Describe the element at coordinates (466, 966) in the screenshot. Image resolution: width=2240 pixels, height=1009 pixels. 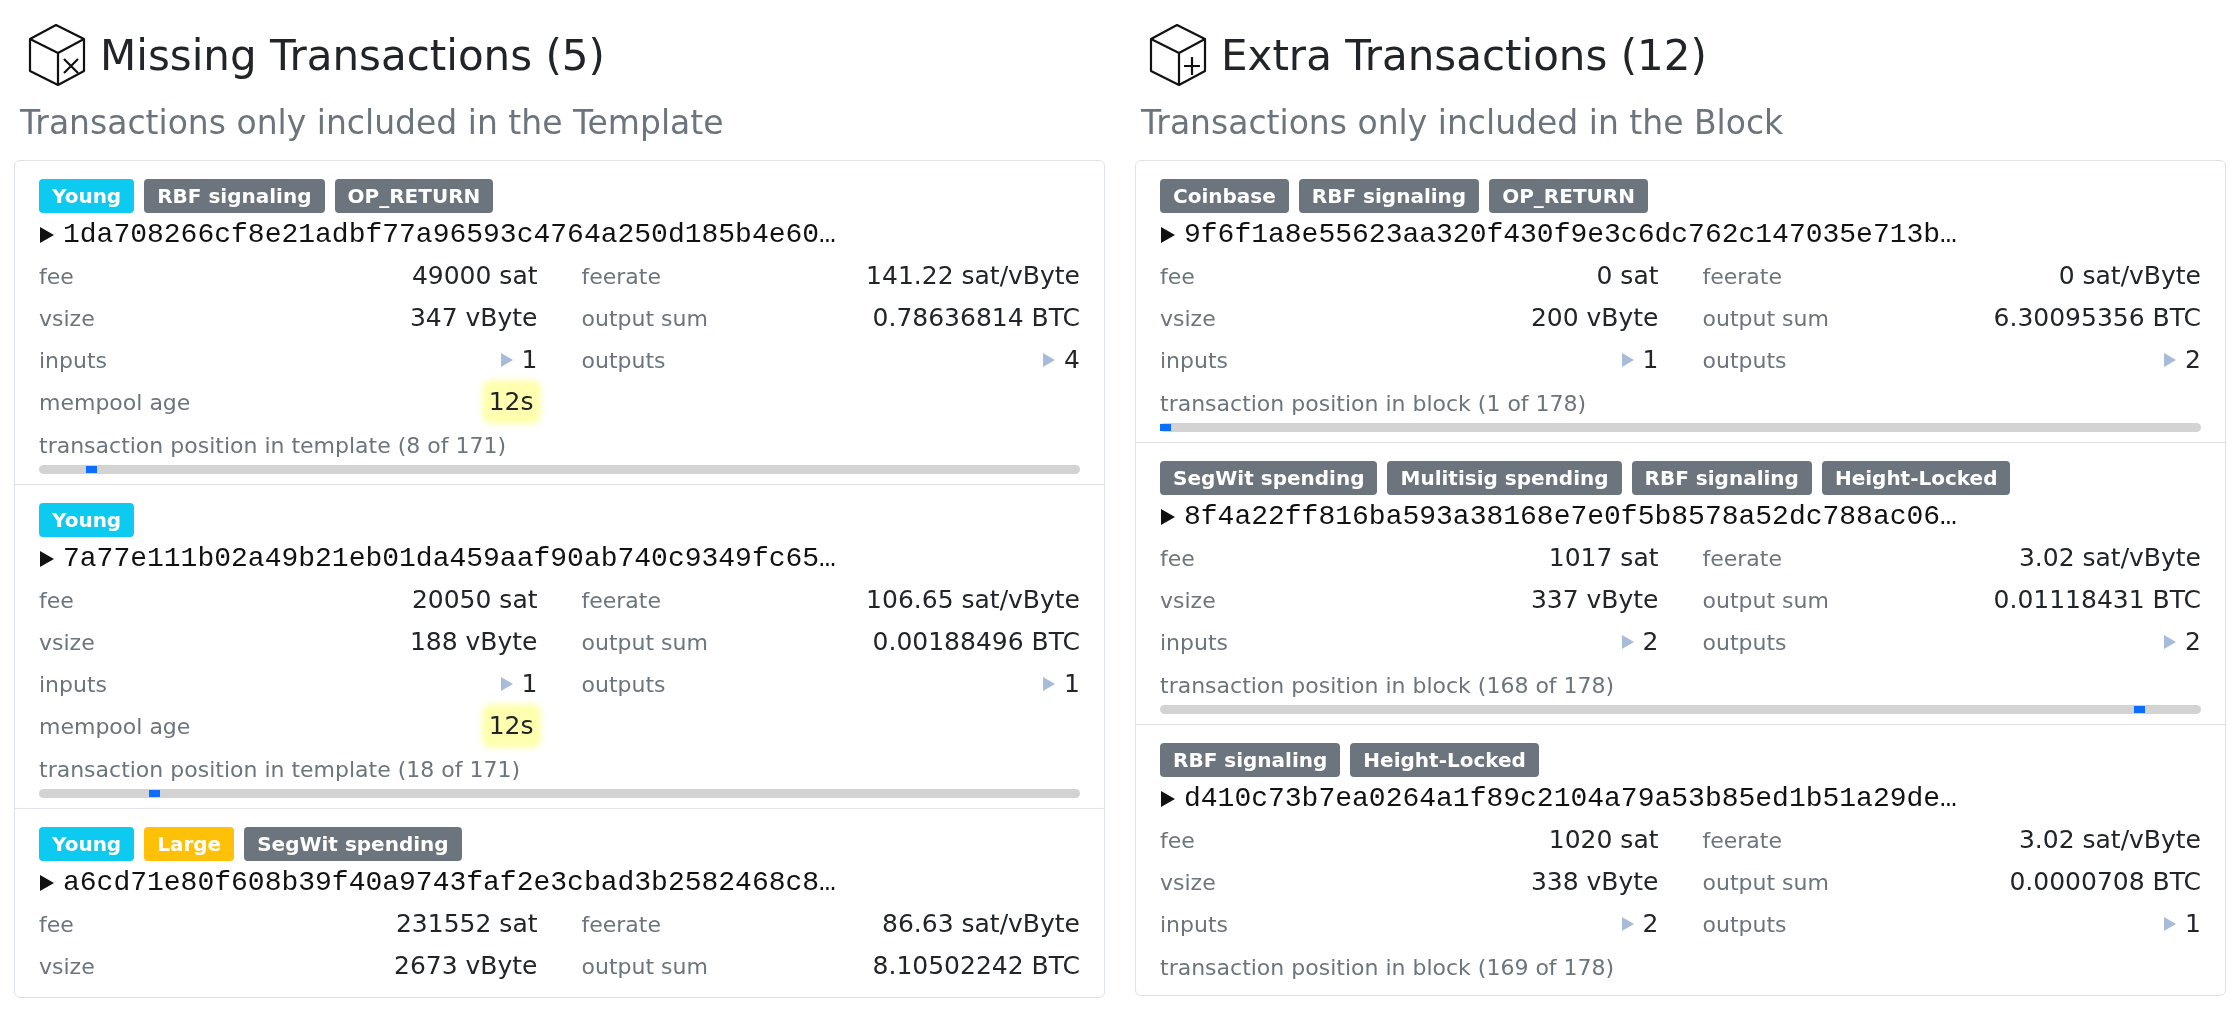
I see `field-value: 2673 vByte` at that location.